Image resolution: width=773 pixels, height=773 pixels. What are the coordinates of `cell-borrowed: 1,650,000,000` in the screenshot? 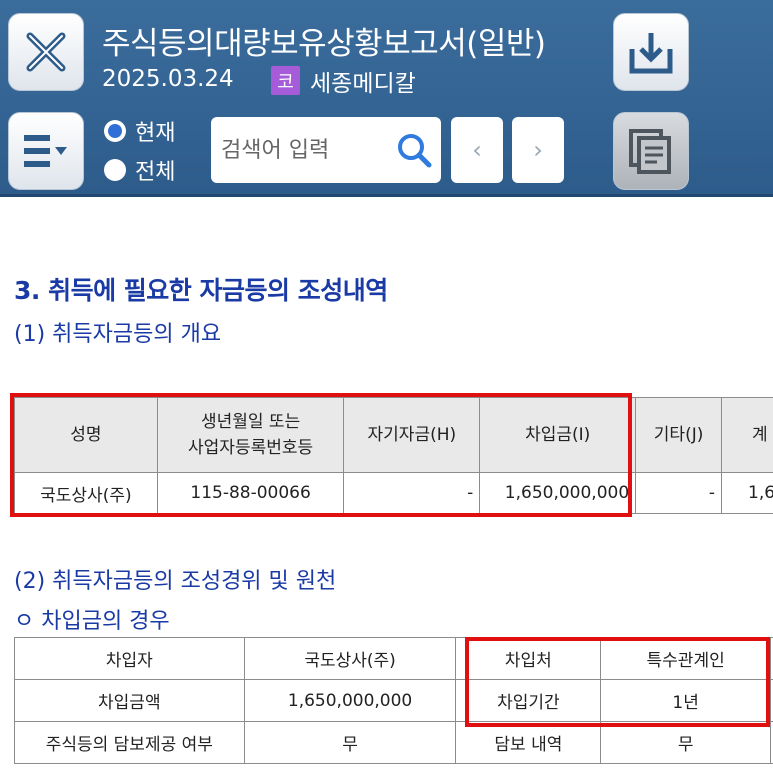 It's located at (558, 493).